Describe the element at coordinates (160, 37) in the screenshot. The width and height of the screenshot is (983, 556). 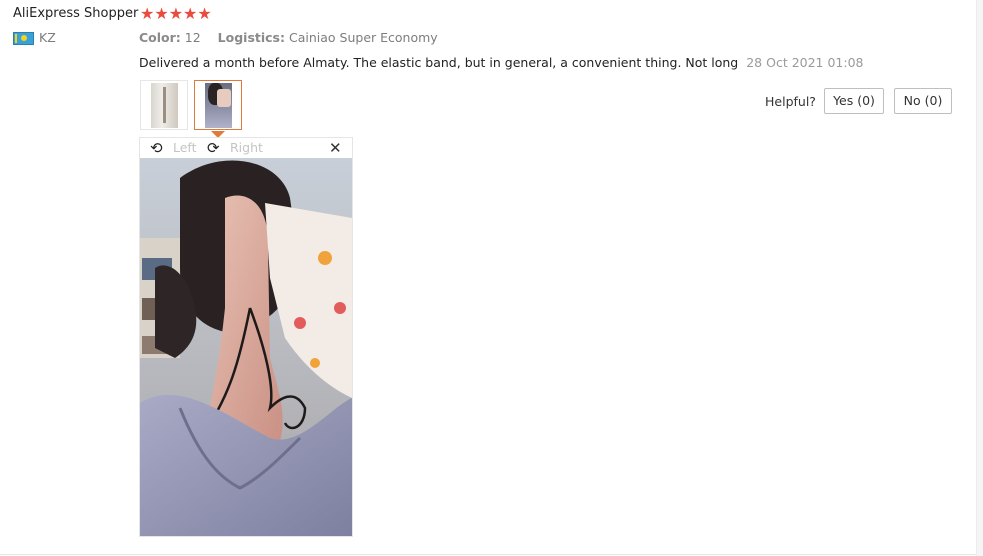
I see `color-label: Color:` at that location.